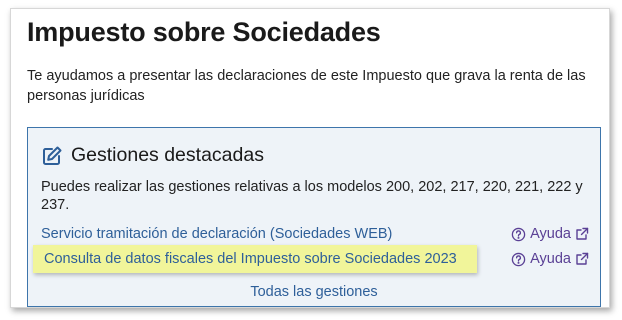 The width and height of the screenshot is (622, 320). What do you see at coordinates (204, 32) in the screenshot?
I see `page-title: Impuesto sobre Sociedades` at bounding box center [204, 32].